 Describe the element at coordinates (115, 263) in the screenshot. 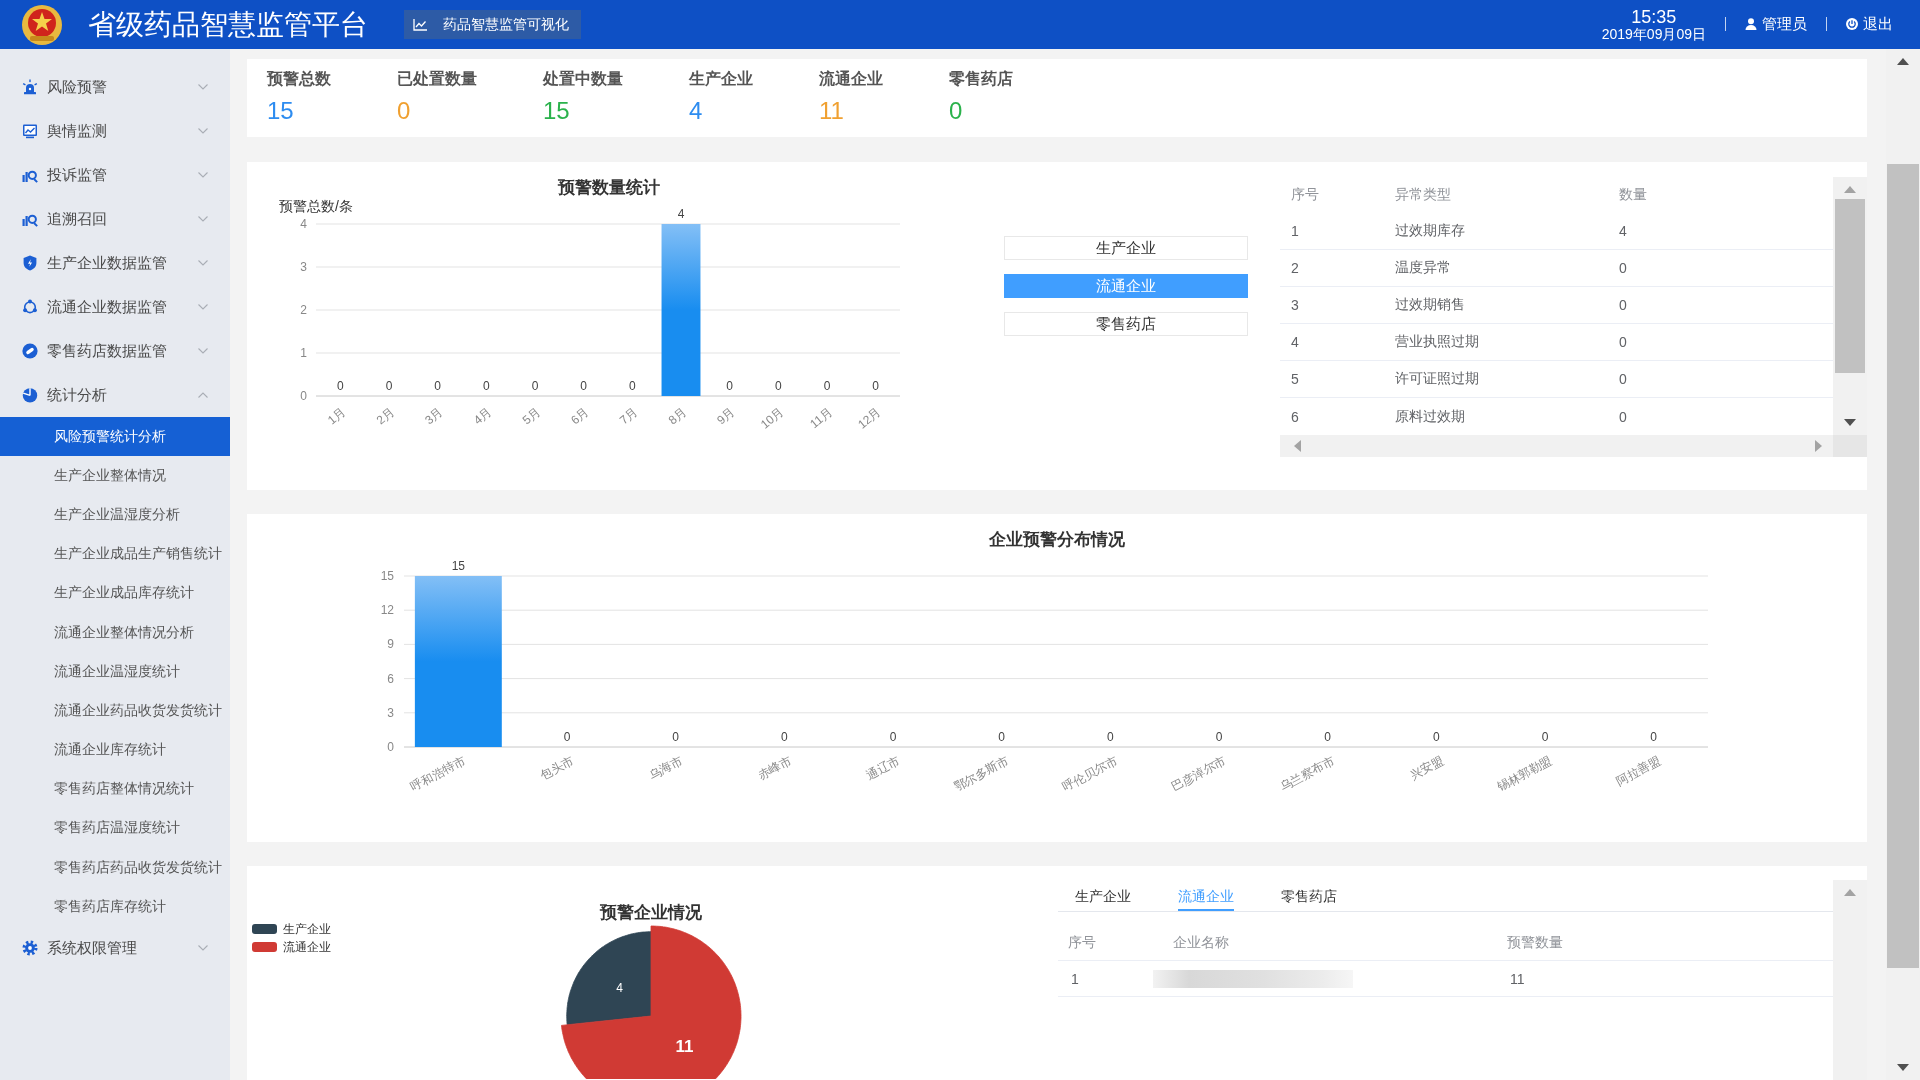

I see `sidebar-item: 生产企业数据监管` at that location.